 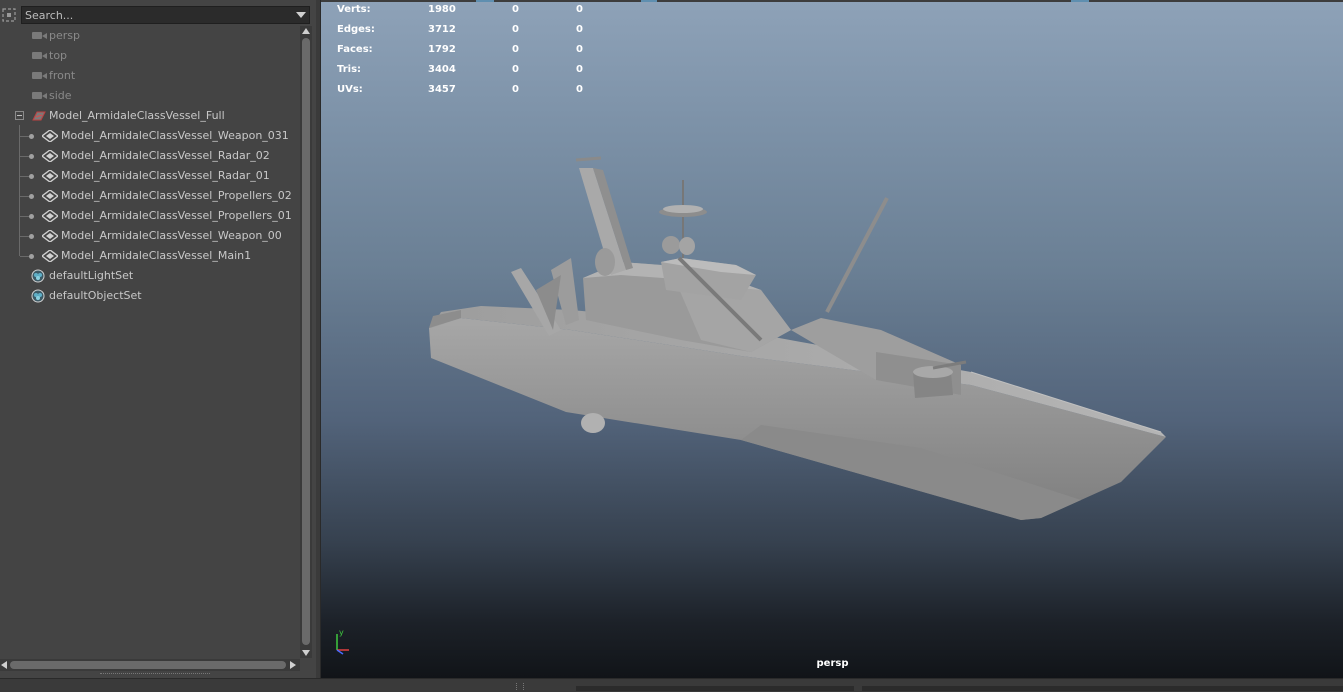 I want to click on search-input, so click(x=150, y=15).